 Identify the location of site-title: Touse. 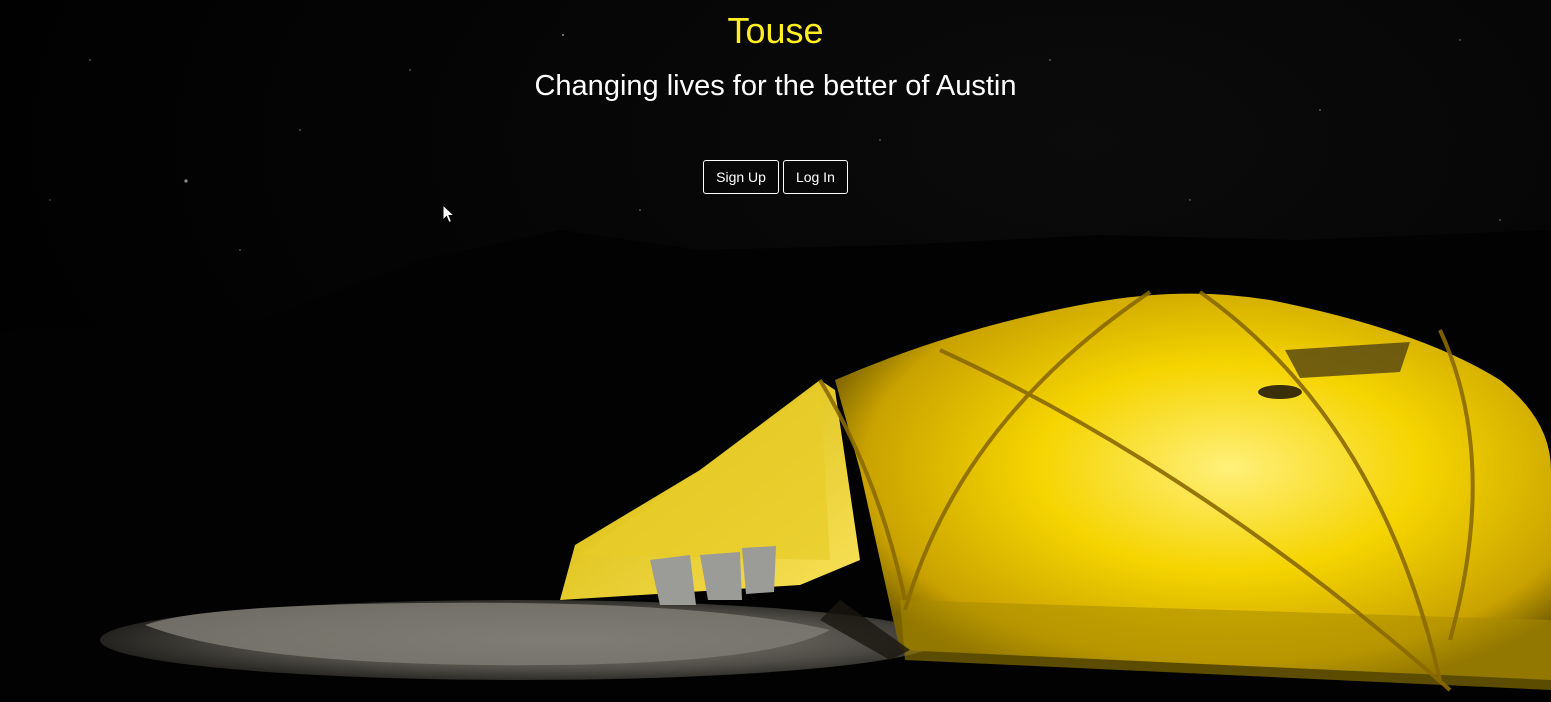
(775, 30).